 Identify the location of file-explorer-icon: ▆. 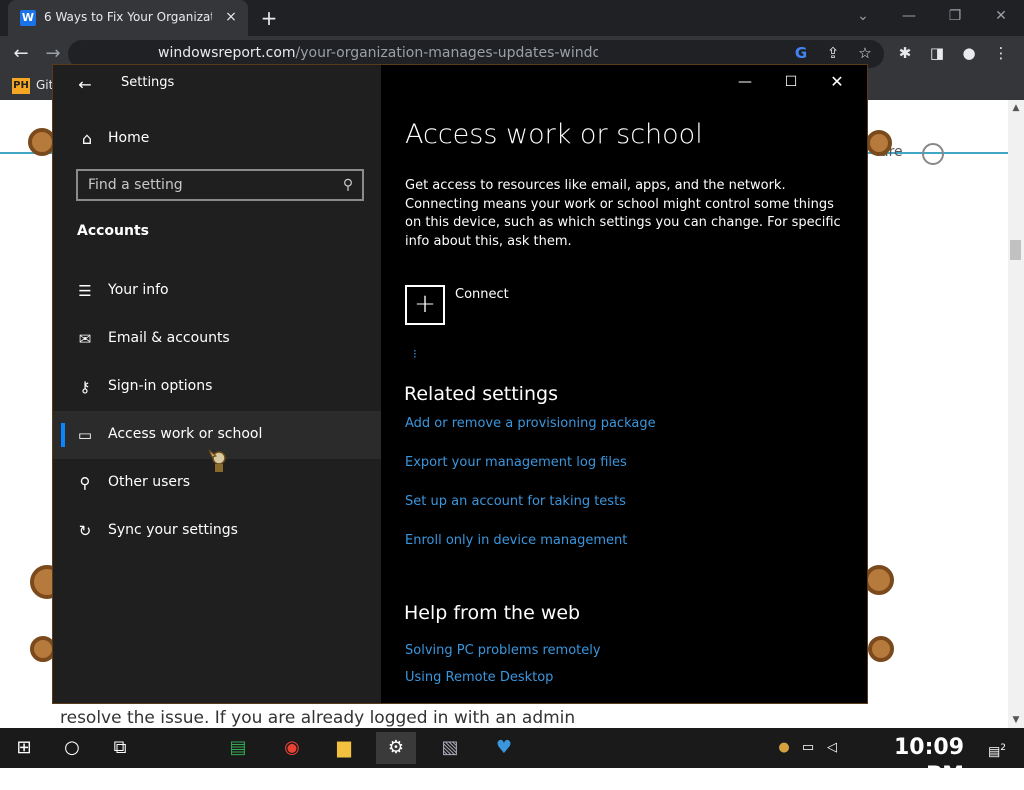
(344, 748).